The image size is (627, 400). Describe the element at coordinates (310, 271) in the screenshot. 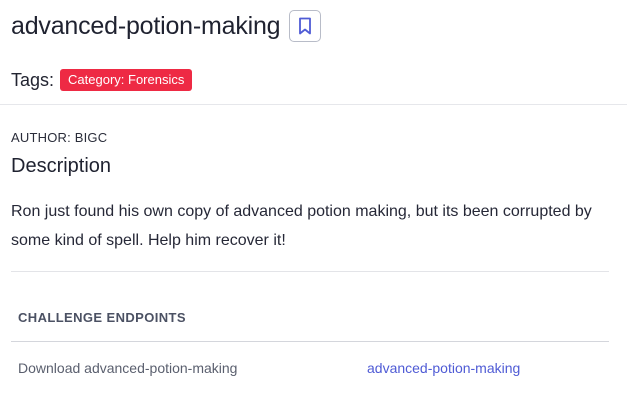

I see `description-divider` at that location.